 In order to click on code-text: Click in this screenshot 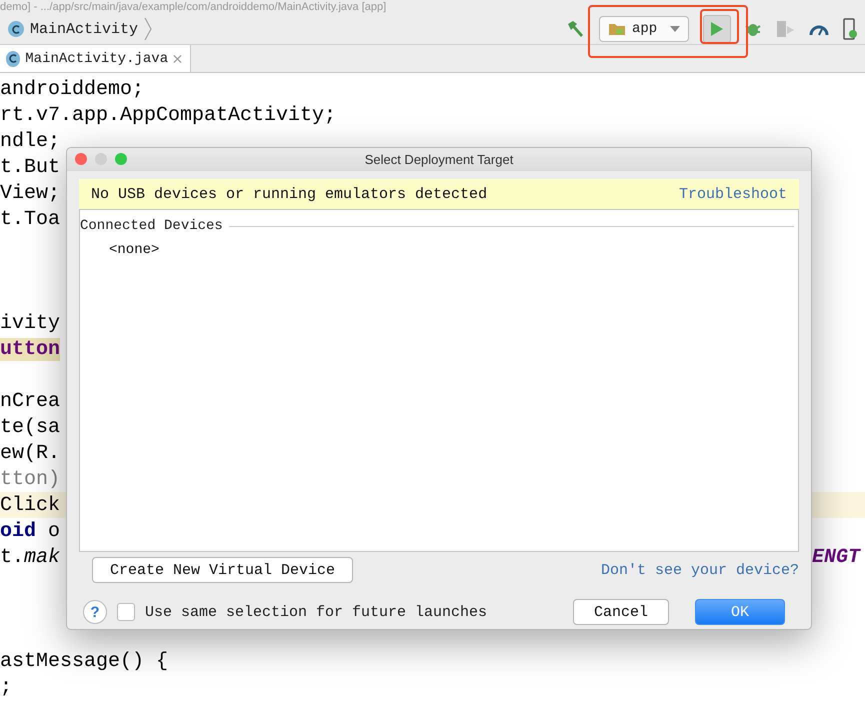, I will do `click(30, 505)`.